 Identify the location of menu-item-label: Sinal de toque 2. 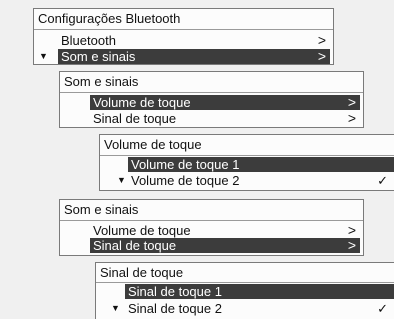
(175, 308).